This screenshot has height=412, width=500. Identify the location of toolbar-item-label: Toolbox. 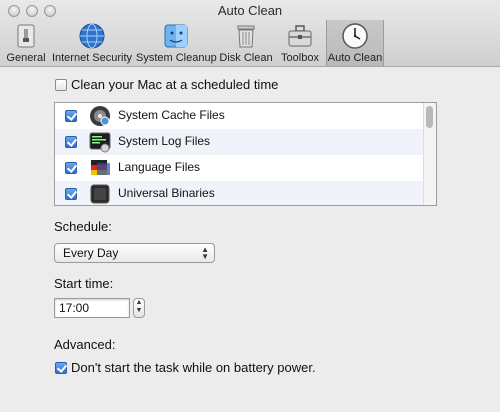
(300, 58).